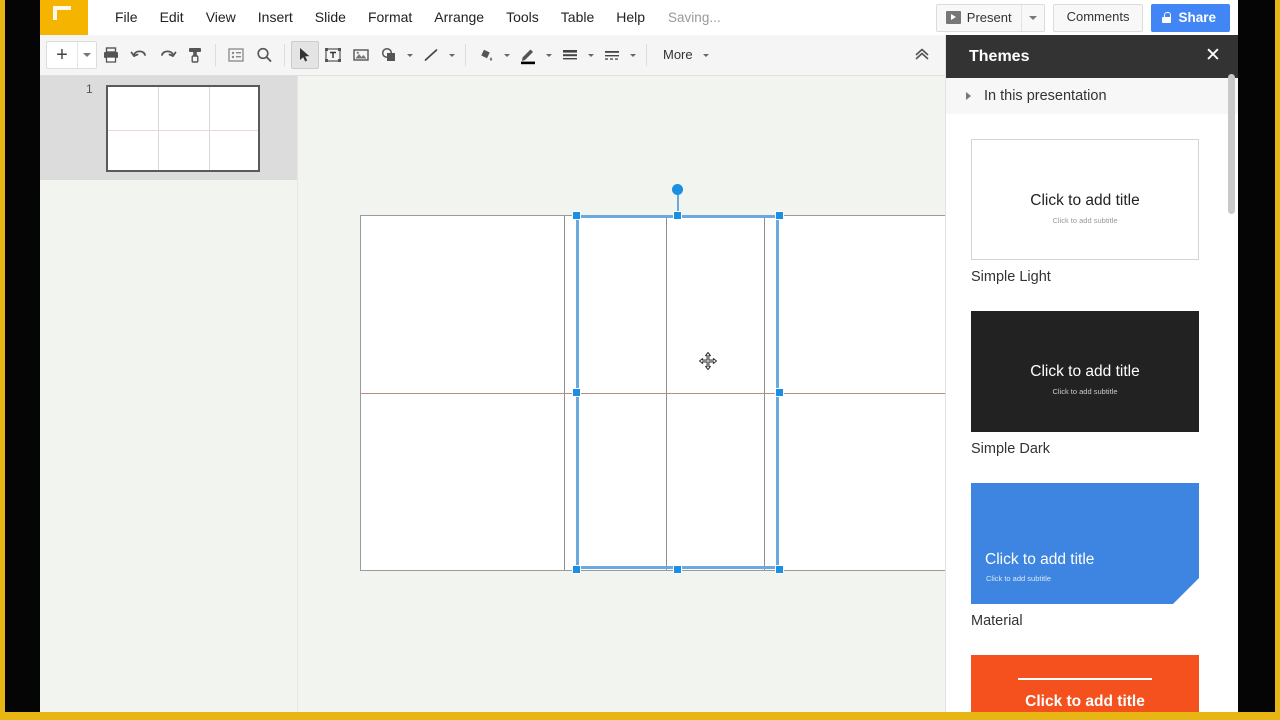 This screenshot has height=720, width=1280. I want to click on print-button, so click(111, 55).